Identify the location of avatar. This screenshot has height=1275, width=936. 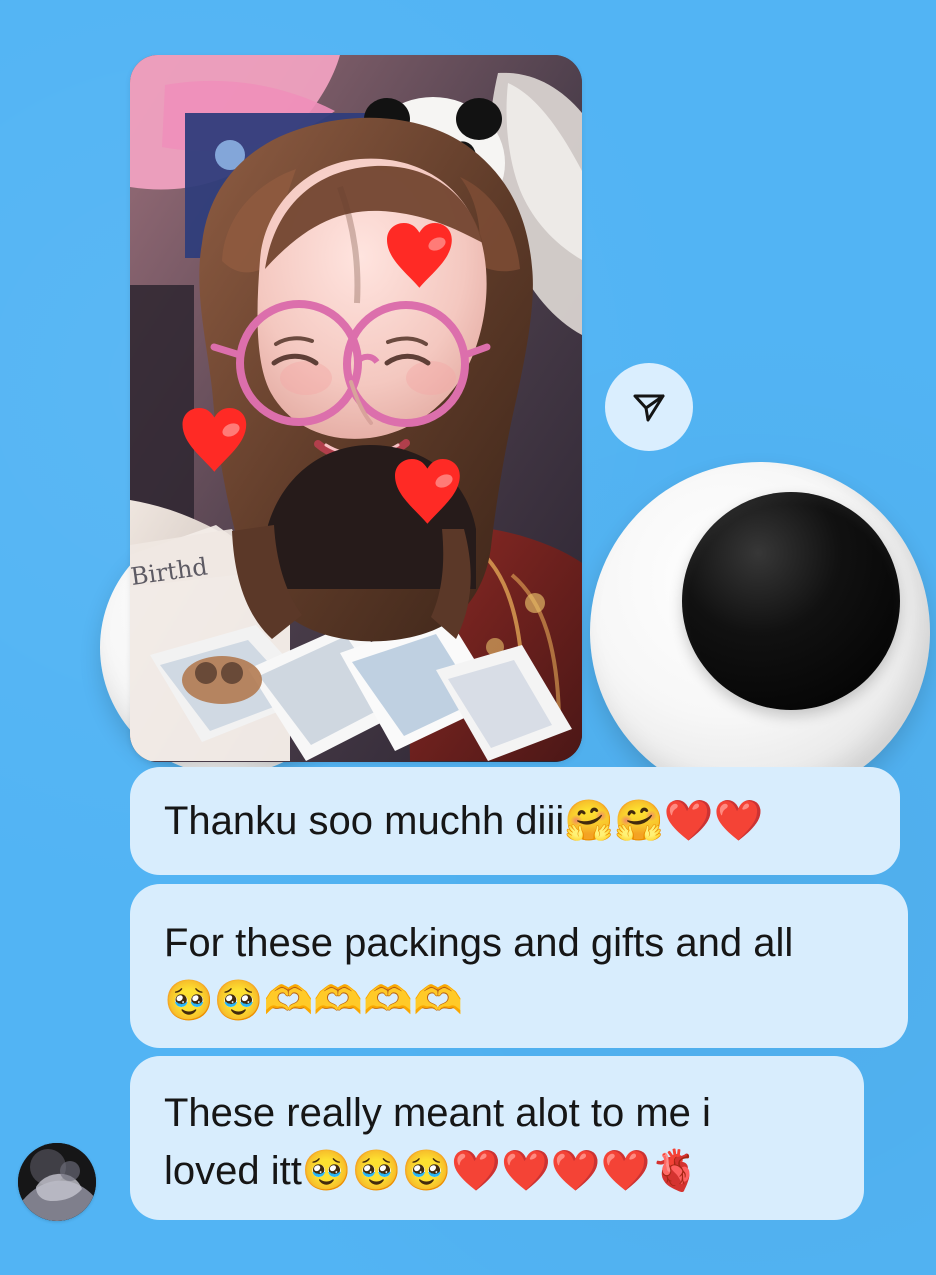
(57, 1182).